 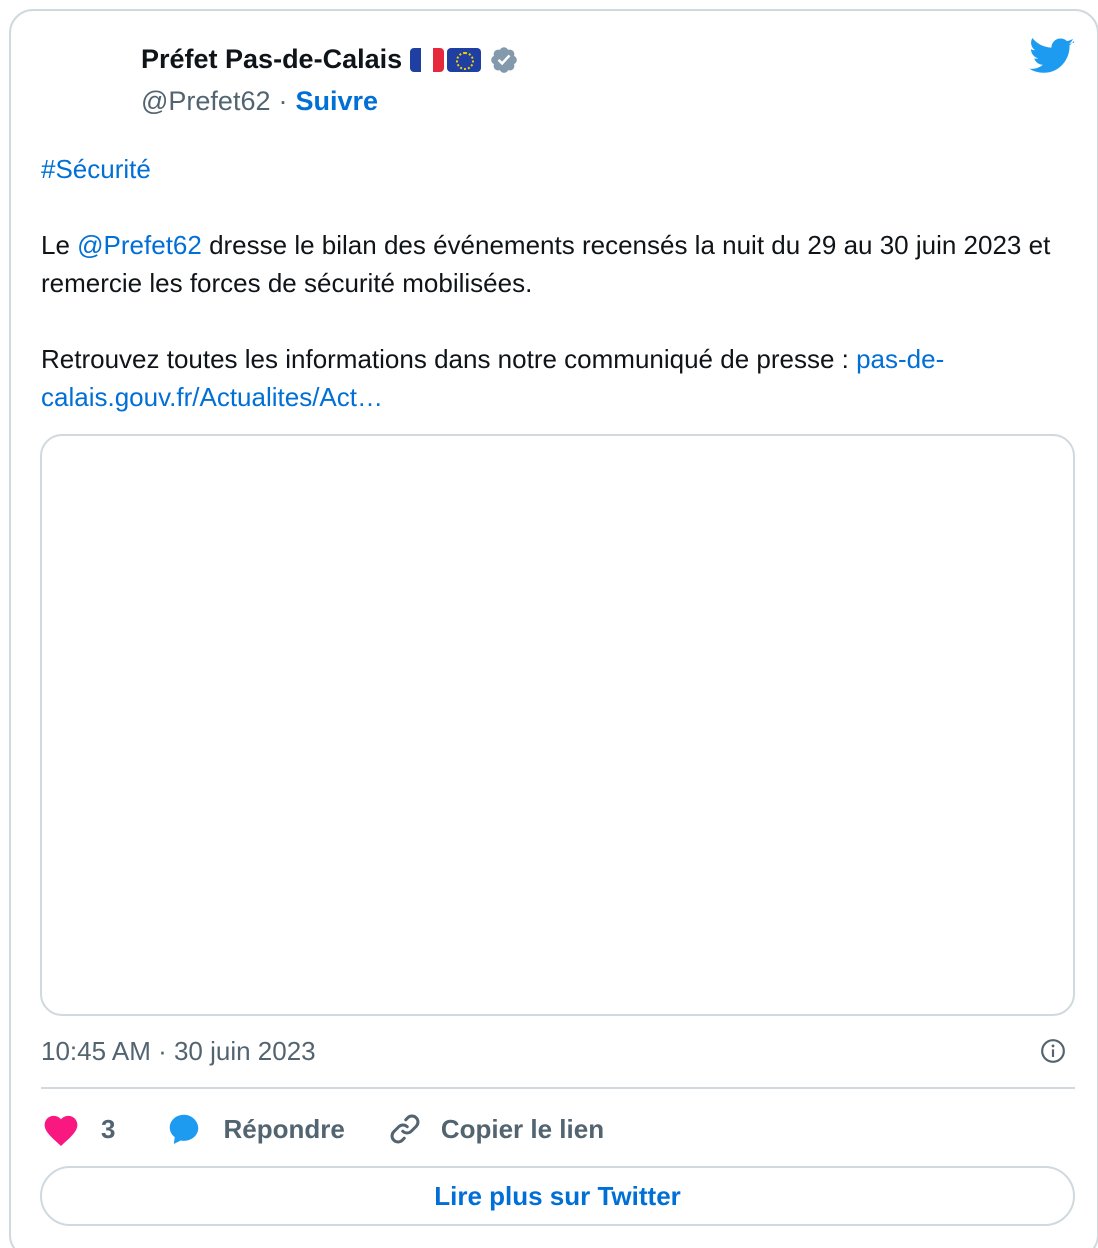 I want to click on flag-eu-icon, so click(x=464, y=59).